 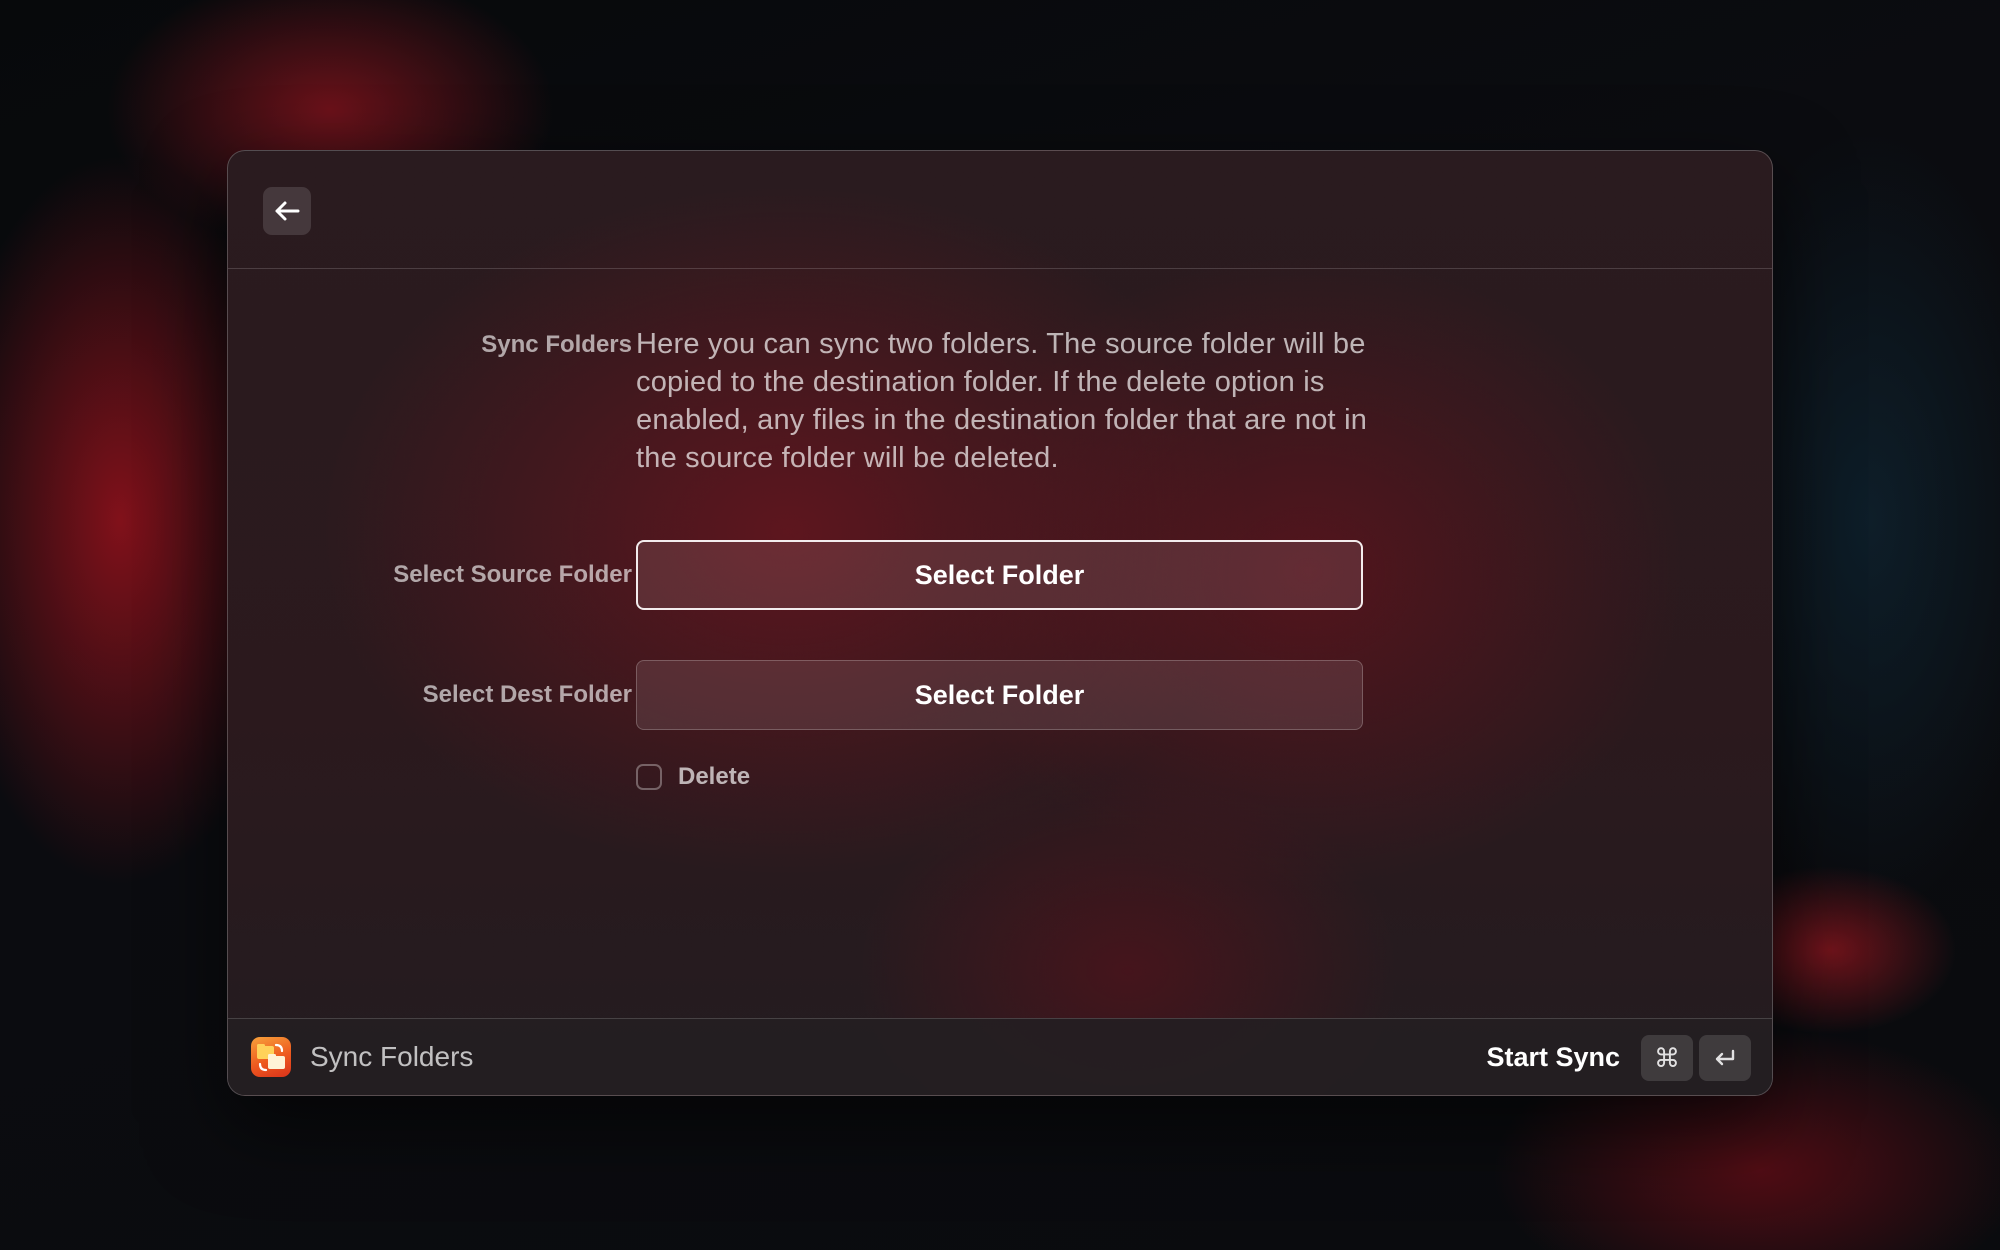 I want to click on action-bar: Sync Folders Start Sync ⌘, so click(x=1000, y=1056).